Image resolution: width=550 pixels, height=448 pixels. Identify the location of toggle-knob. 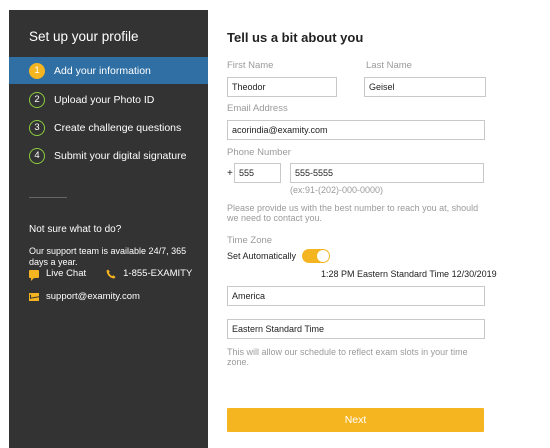
(323, 256).